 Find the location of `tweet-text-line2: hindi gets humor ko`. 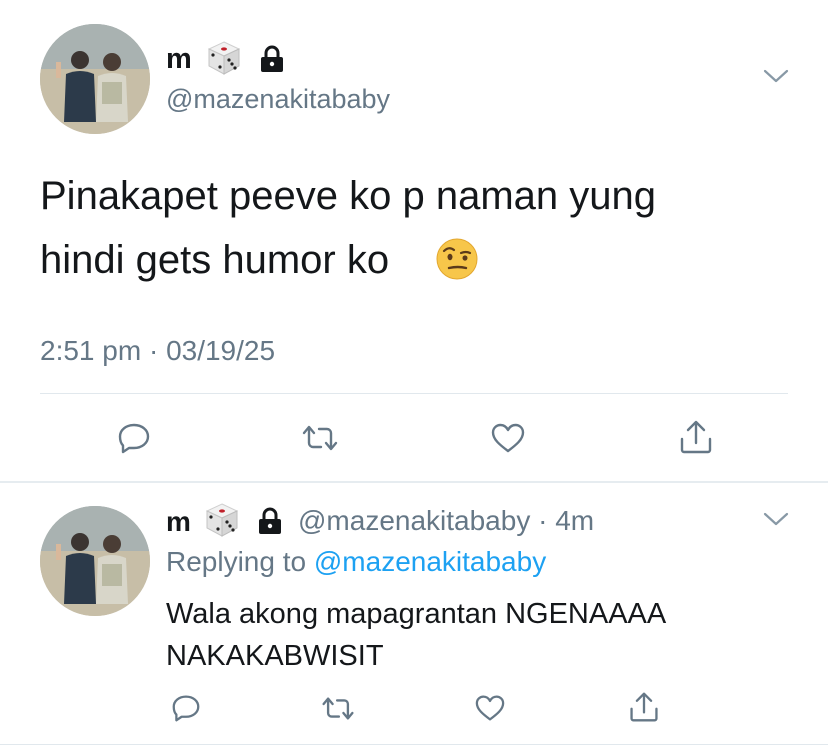

tweet-text-line2: hindi gets humor ko is located at coordinates (215, 260).